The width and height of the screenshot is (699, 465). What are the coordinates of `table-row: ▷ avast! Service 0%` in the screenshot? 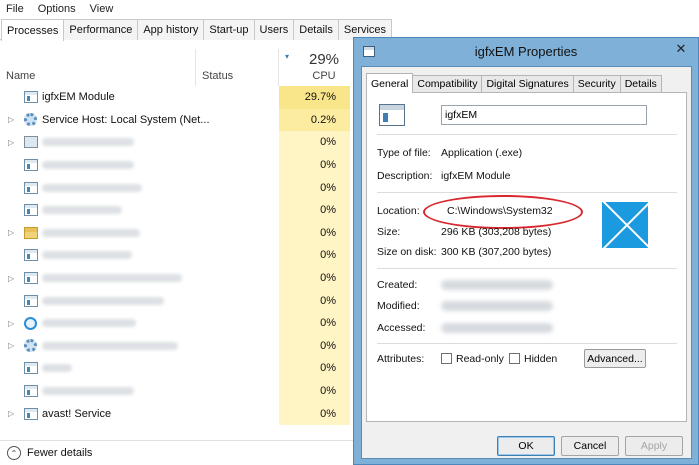 It's located at (180, 413).